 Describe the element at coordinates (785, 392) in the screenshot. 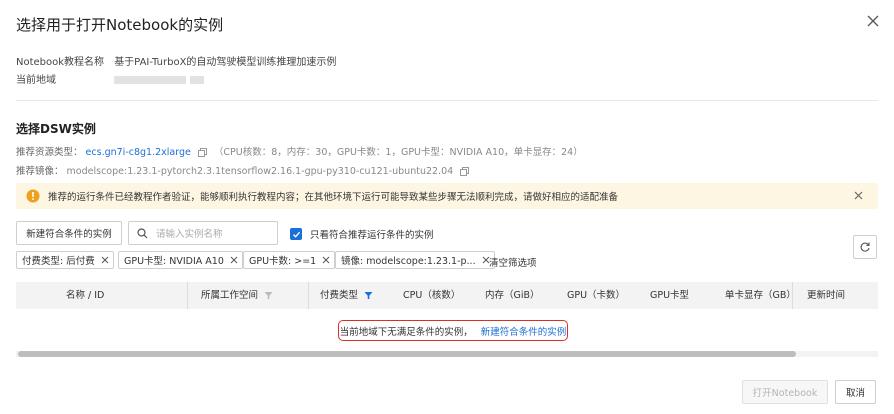

I see `open-notebook-button: 打开Notebook` at that location.